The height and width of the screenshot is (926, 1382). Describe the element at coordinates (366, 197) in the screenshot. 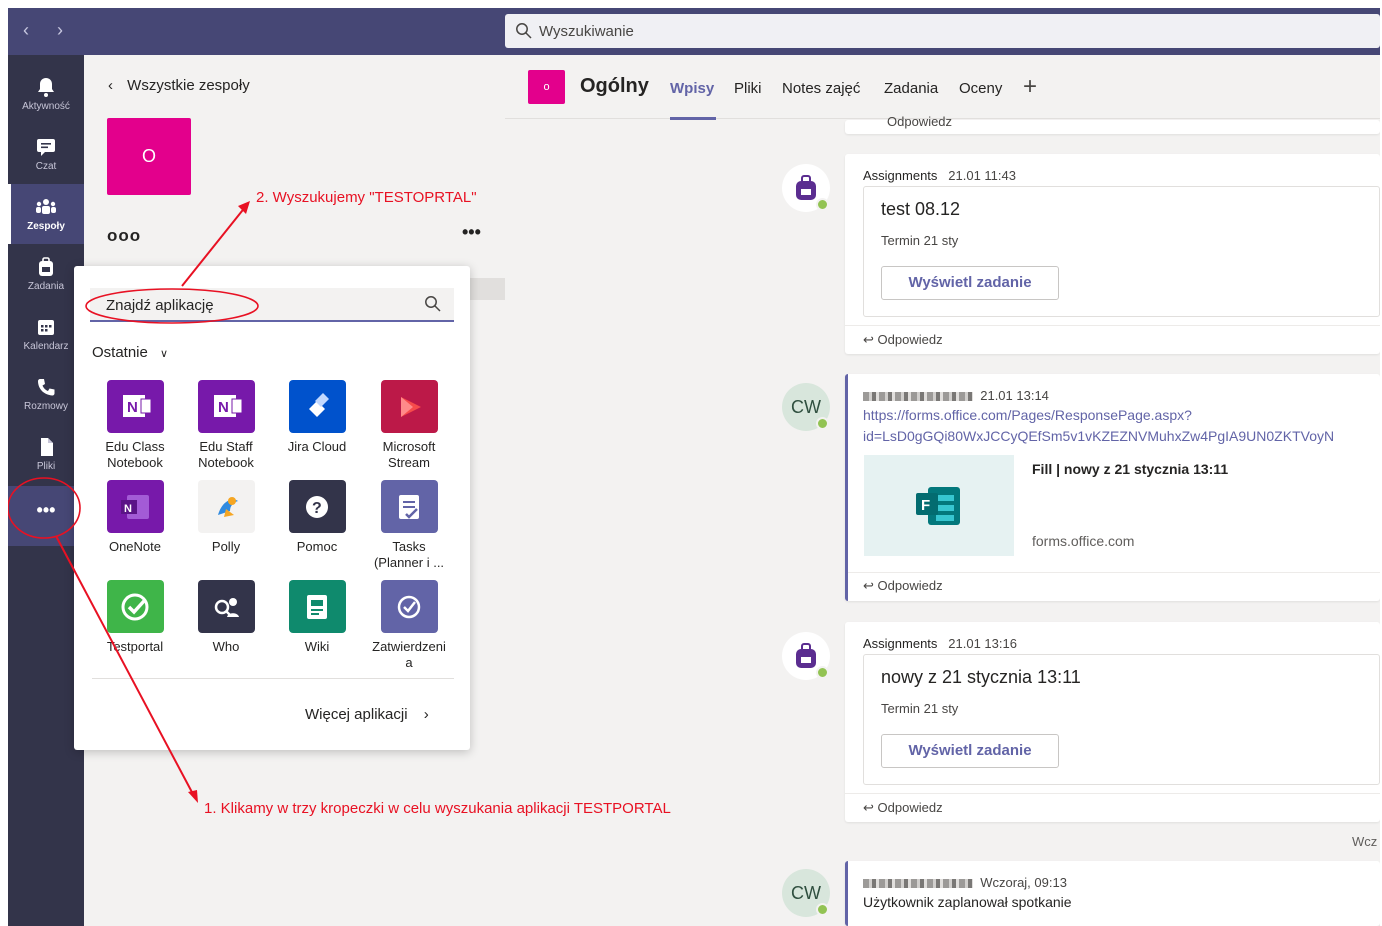

I see `annotation-step-2: 2. Wyszukujemy "TESTOPRTAL"` at that location.